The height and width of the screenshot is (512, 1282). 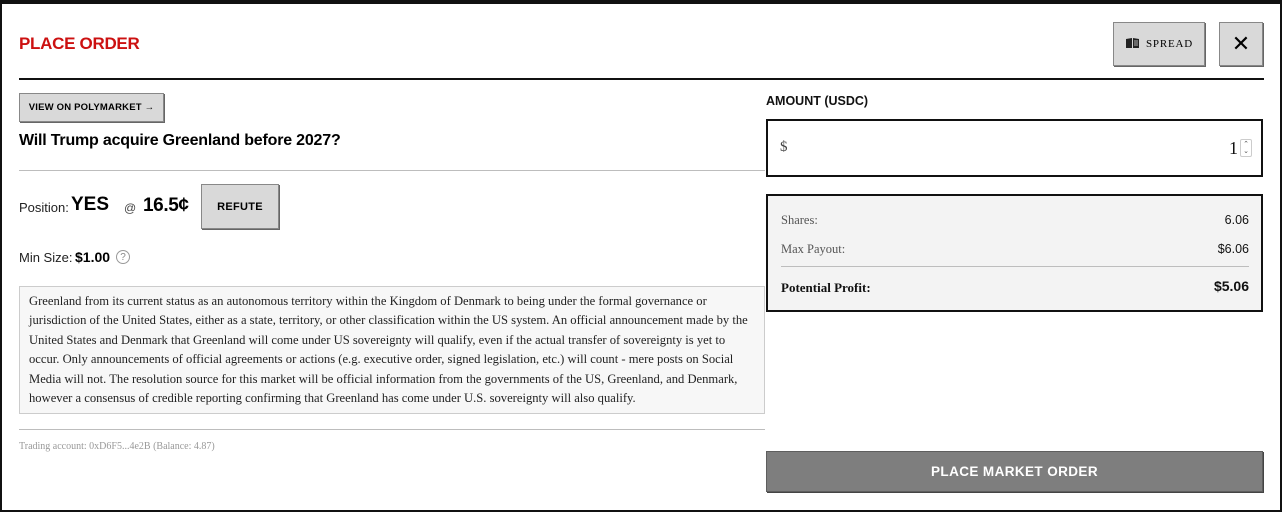 I want to click on description-divider, so click(x=392, y=429).